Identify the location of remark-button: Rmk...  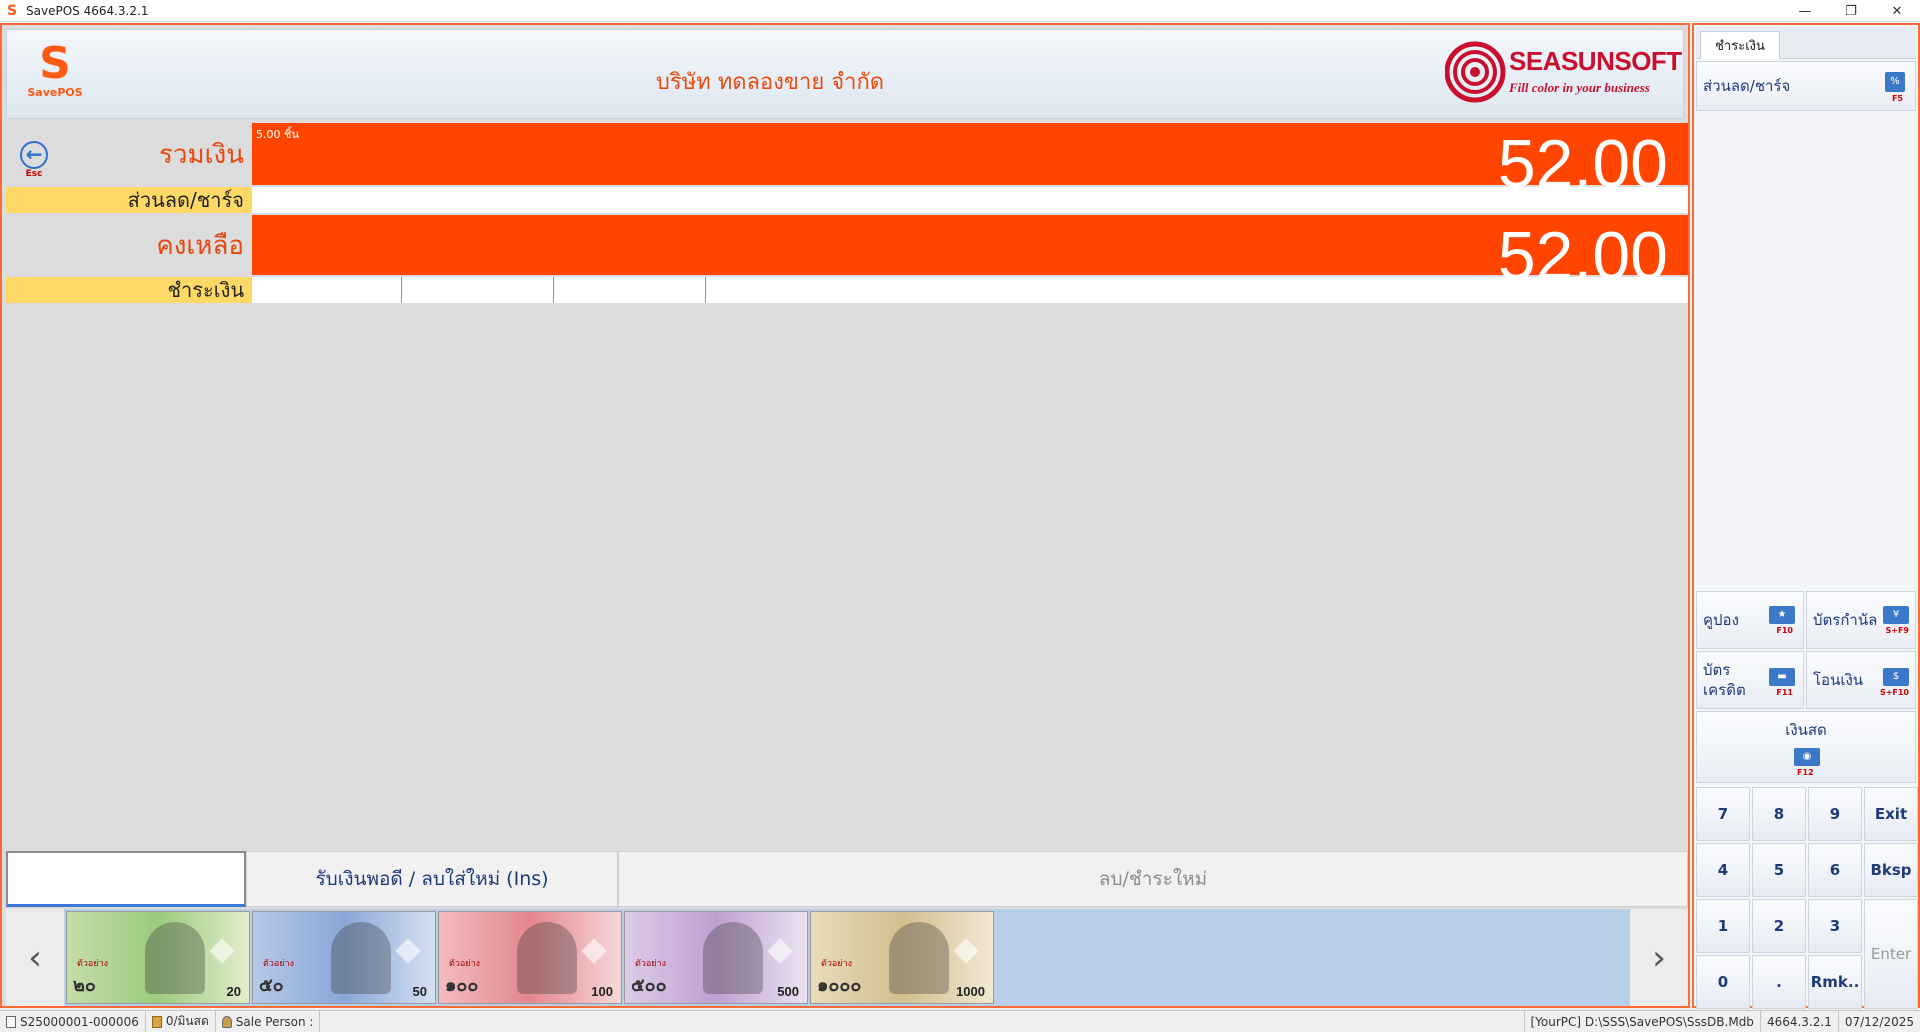
(1835, 982).